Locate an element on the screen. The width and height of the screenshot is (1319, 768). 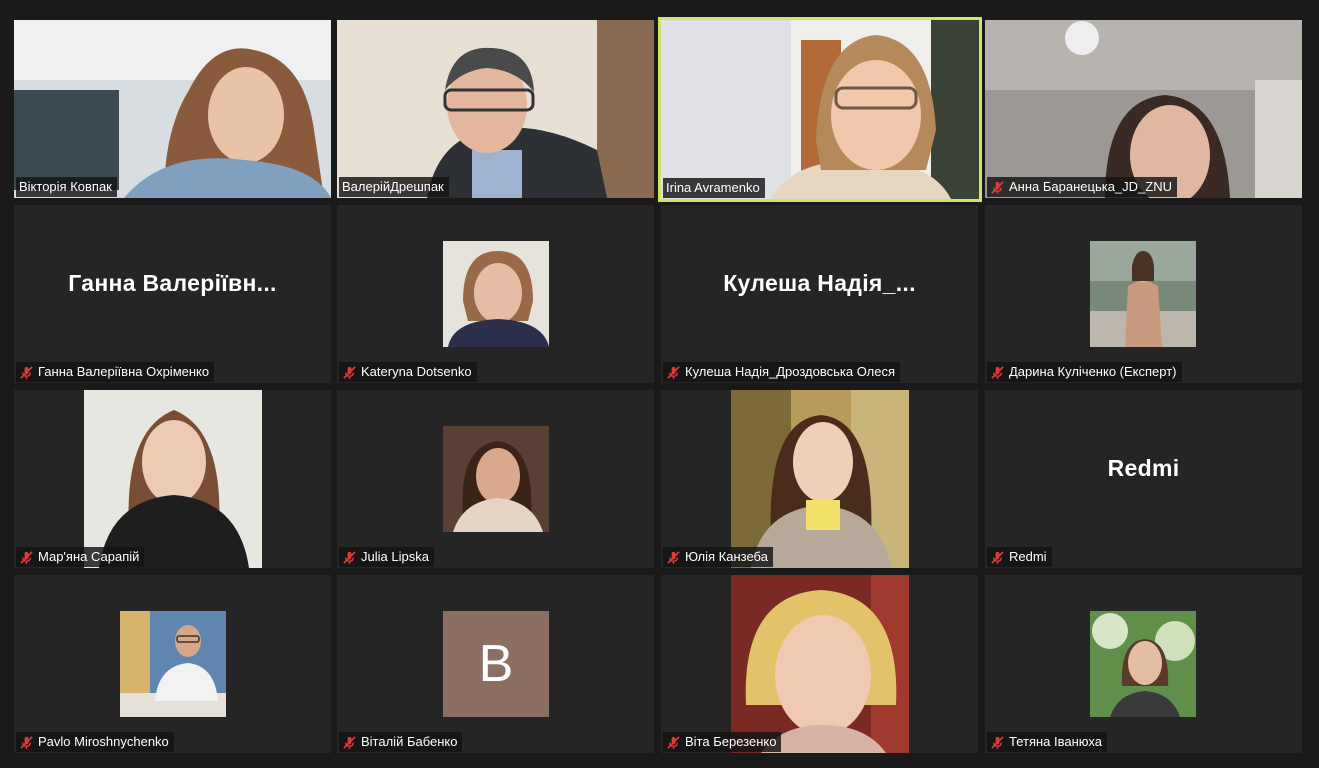
participant-tile: Pavlo Miroshnychenko is located at coordinates (172, 664).